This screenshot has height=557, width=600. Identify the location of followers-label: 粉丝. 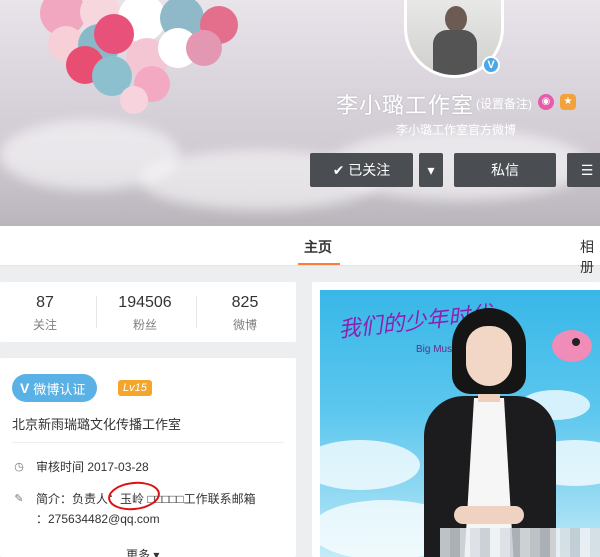
(144, 325).